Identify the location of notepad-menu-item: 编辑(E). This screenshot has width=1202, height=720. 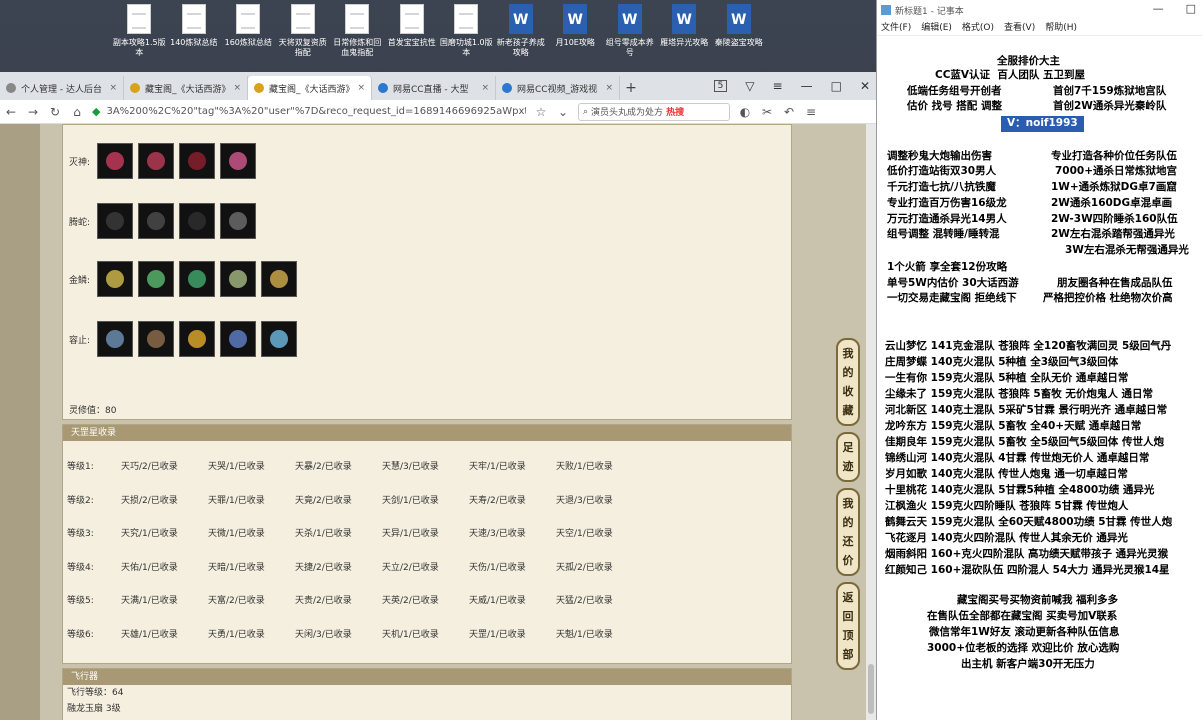
(936, 27).